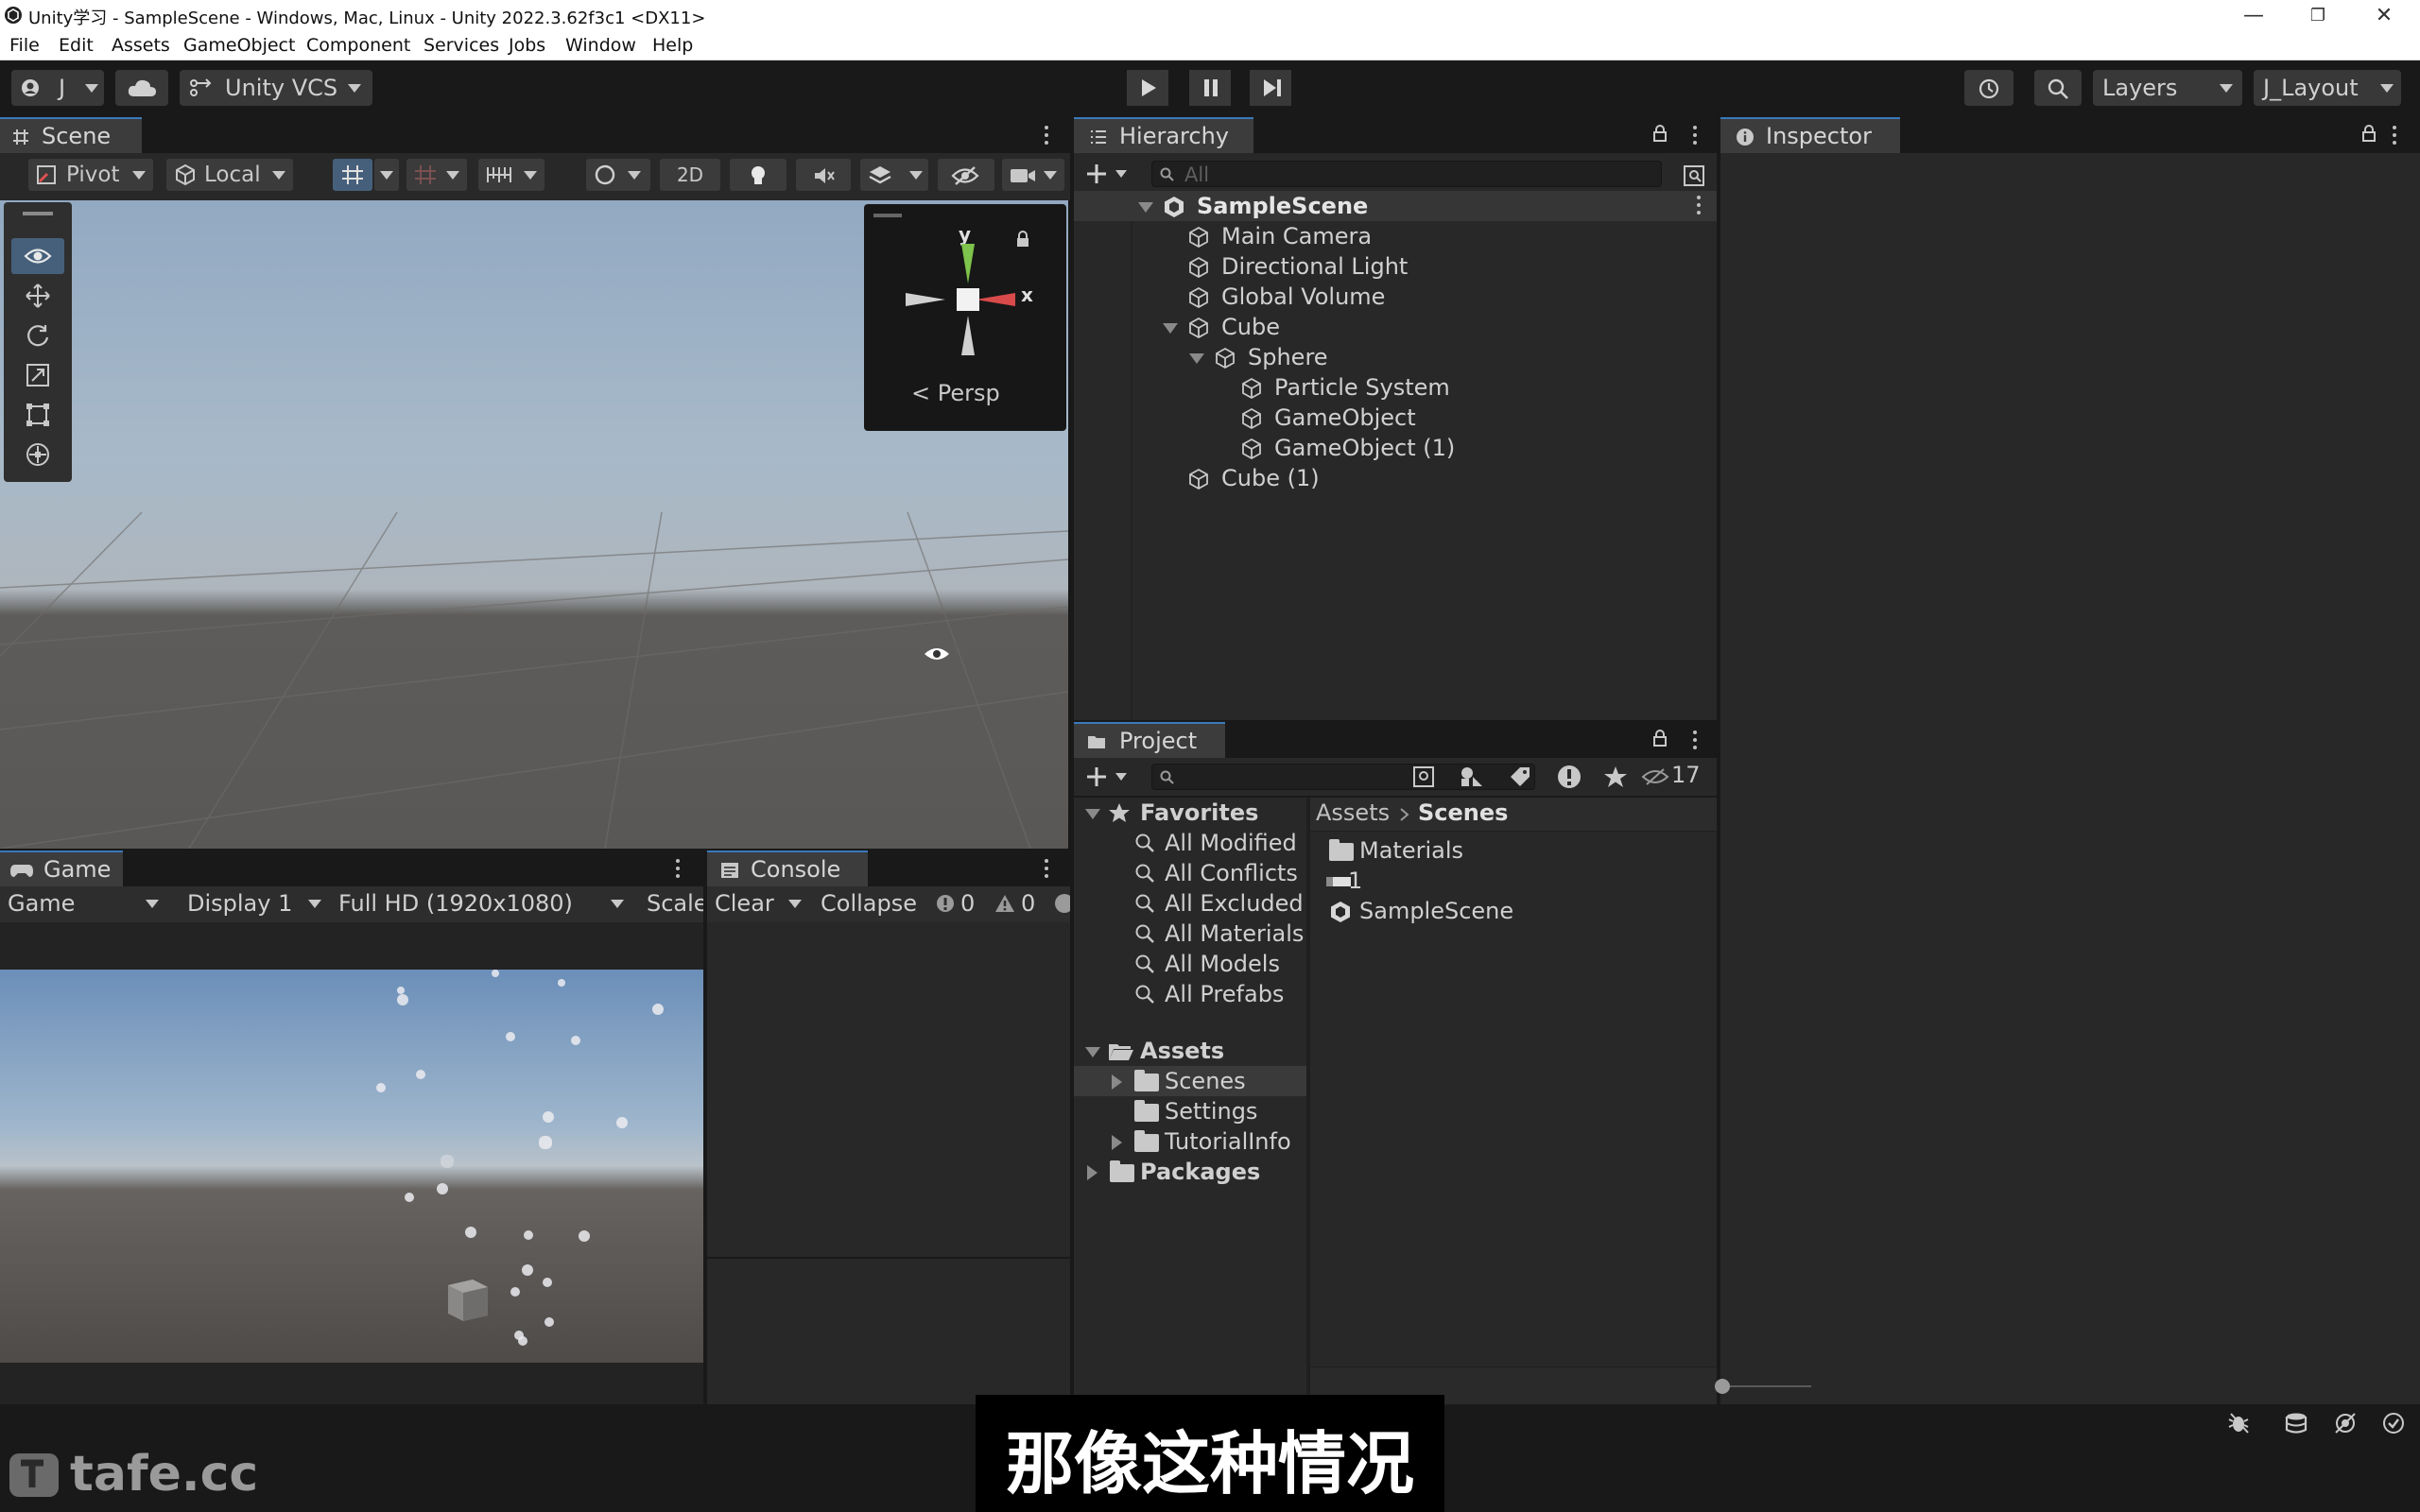 The image size is (2420, 1512). What do you see at coordinates (437, 175) in the screenshot?
I see `increment-snap-button` at bounding box center [437, 175].